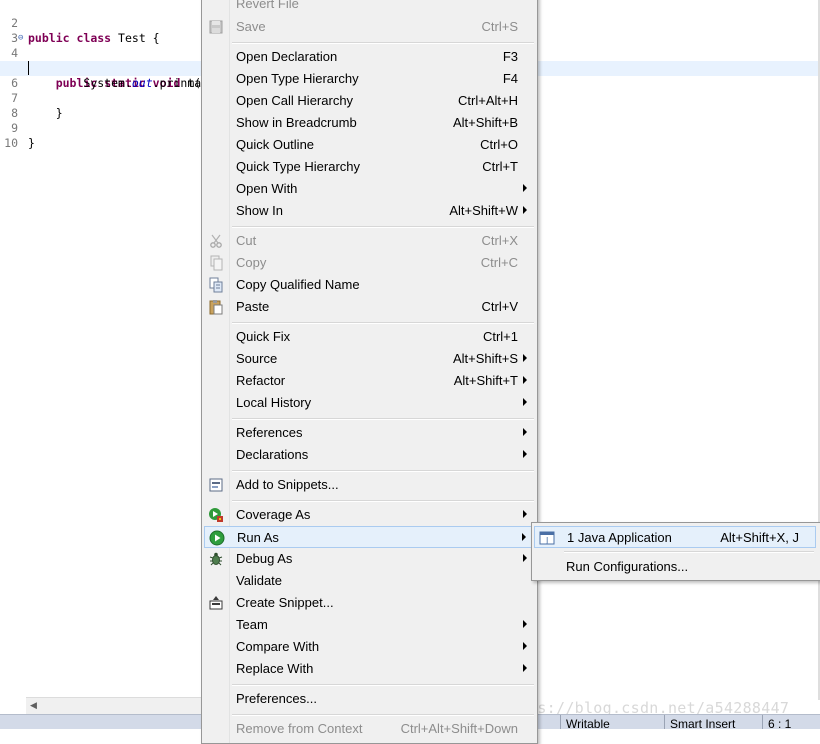  I want to click on snippet-icon, so click(216, 485).